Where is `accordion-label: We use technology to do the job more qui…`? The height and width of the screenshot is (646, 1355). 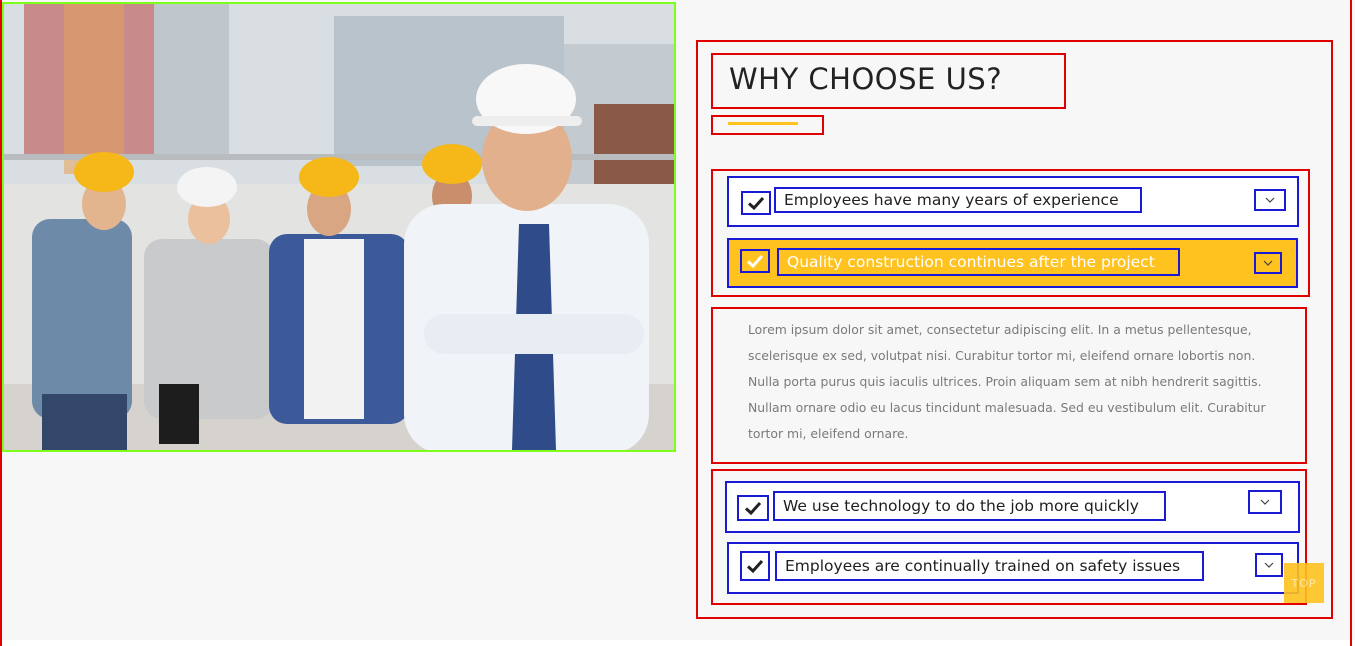
accordion-label: We use technology to do the job more qui… is located at coordinates (969, 506).